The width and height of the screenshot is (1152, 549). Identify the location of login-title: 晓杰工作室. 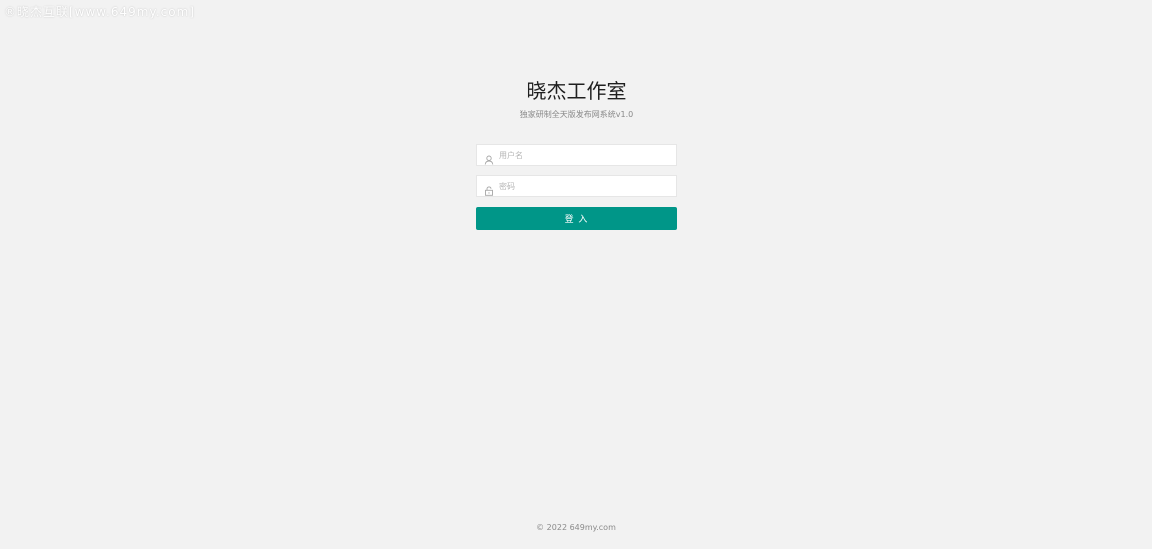
(576, 91).